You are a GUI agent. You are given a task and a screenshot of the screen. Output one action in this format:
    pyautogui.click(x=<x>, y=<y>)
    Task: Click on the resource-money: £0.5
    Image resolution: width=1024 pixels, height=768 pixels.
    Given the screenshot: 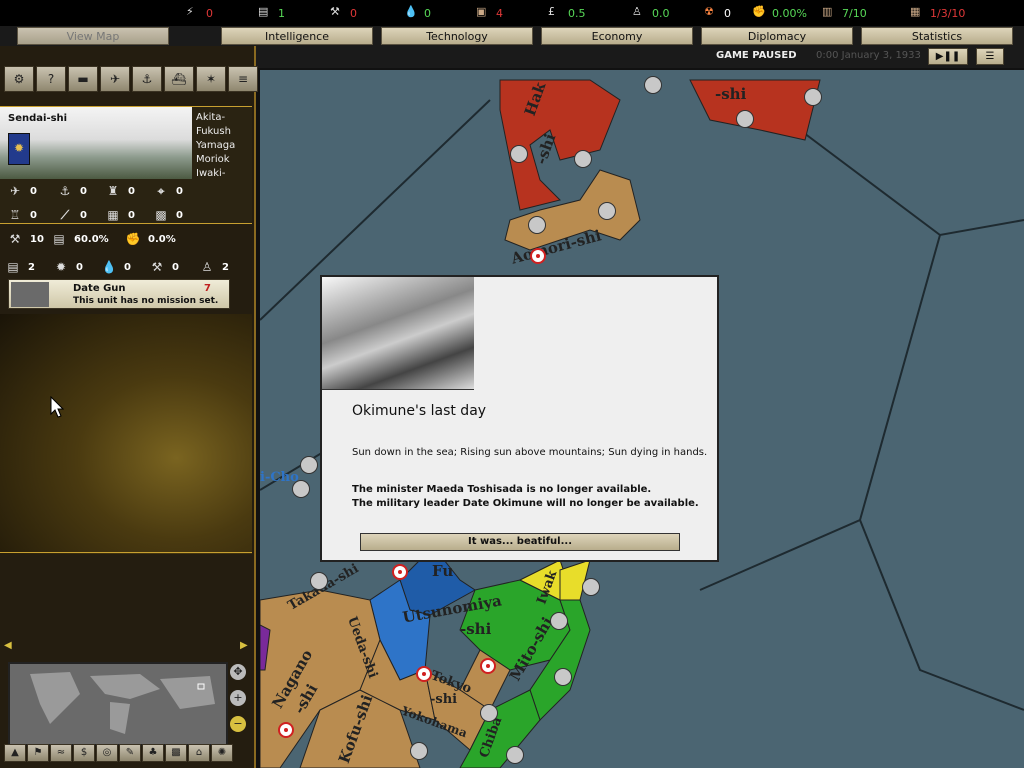 What is the action you would take?
    pyautogui.click(x=567, y=12)
    